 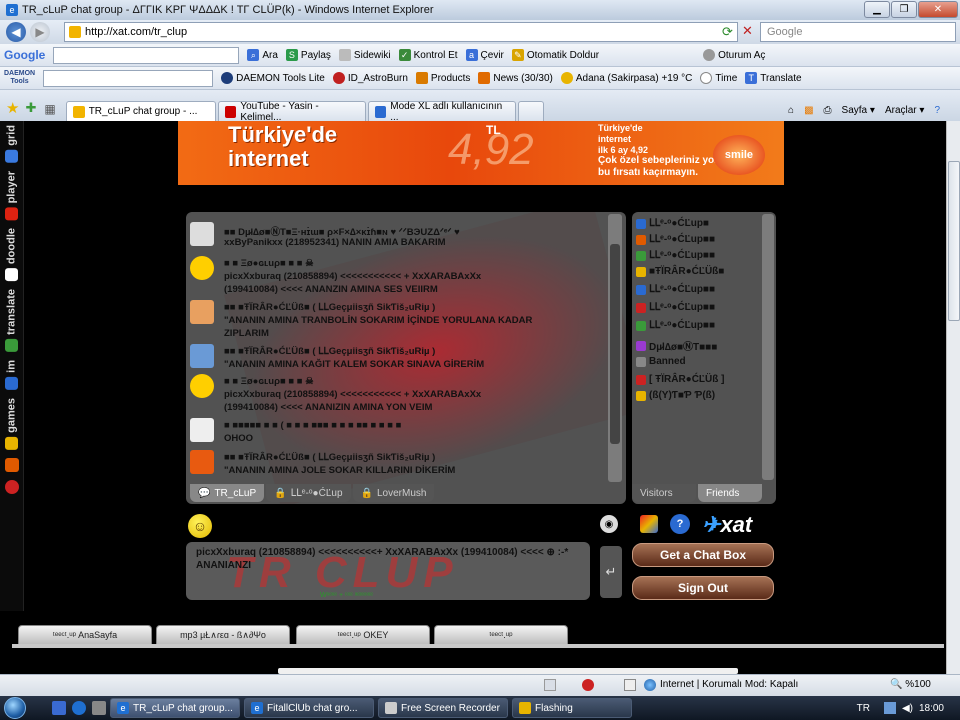 What do you see at coordinates (727, 32) in the screenshot?
I see `refresh-icon: ⟳` at bounding box center [727, 32].